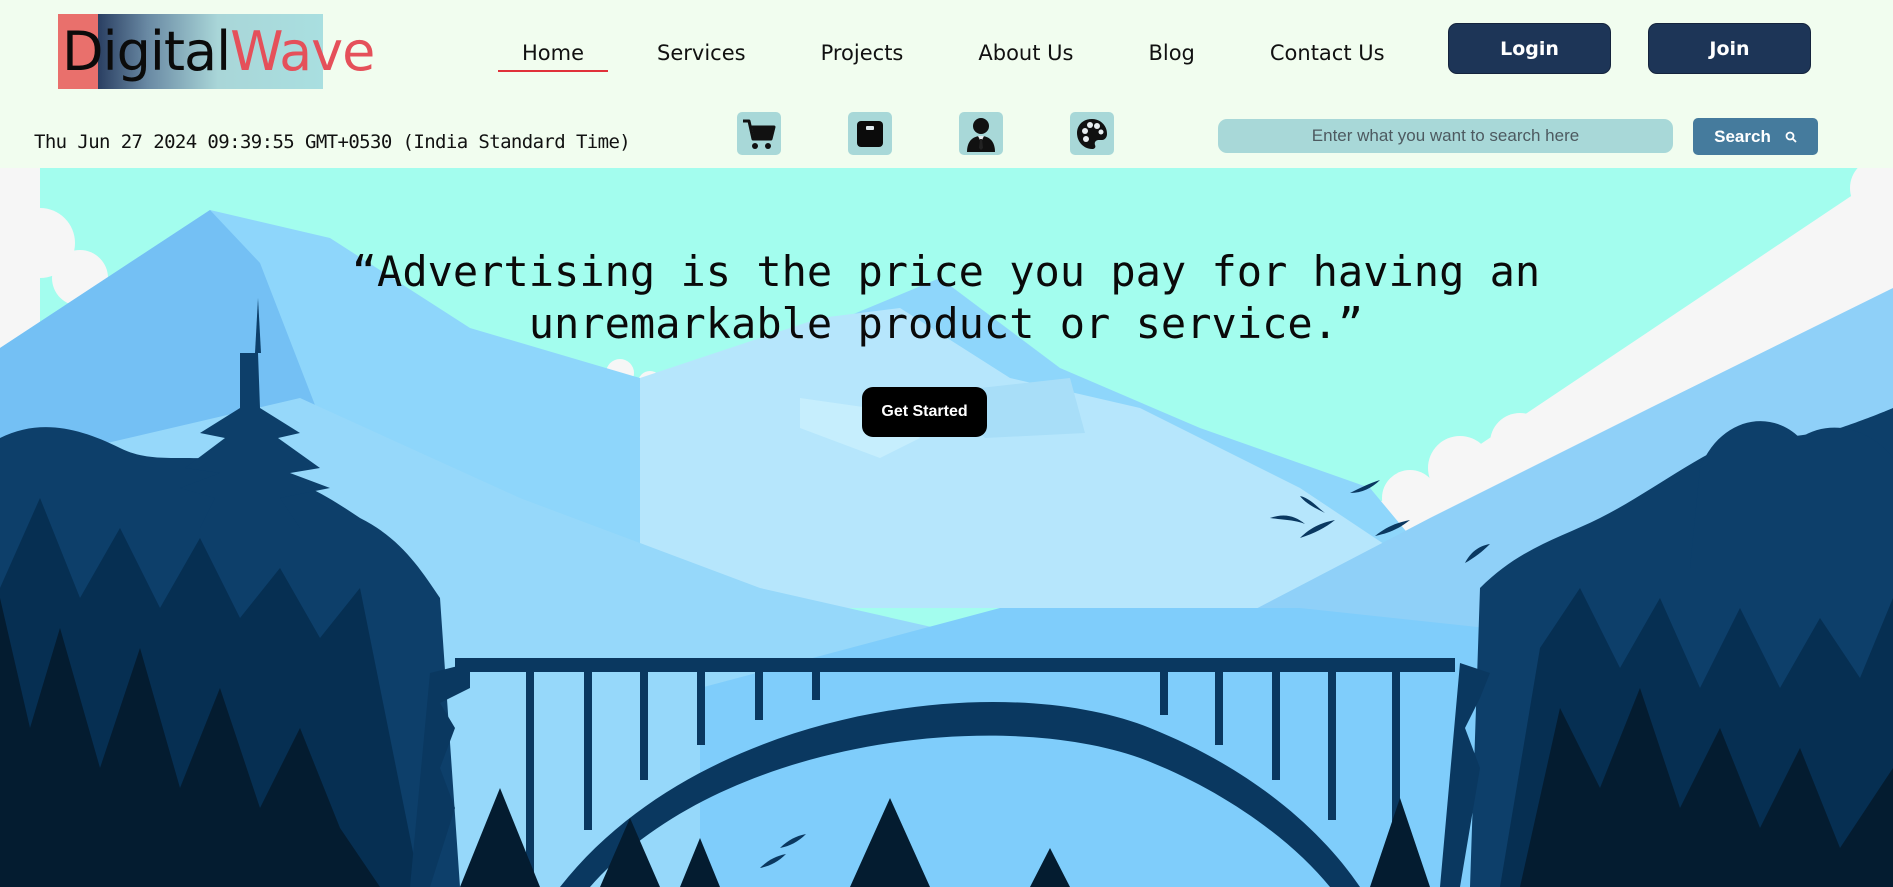 The image size is (1893, 887). What do you see at coordinates (862, 54) in the screenshot?
I see `nav-item-projects: Projects` at bounding box center [862, 54].